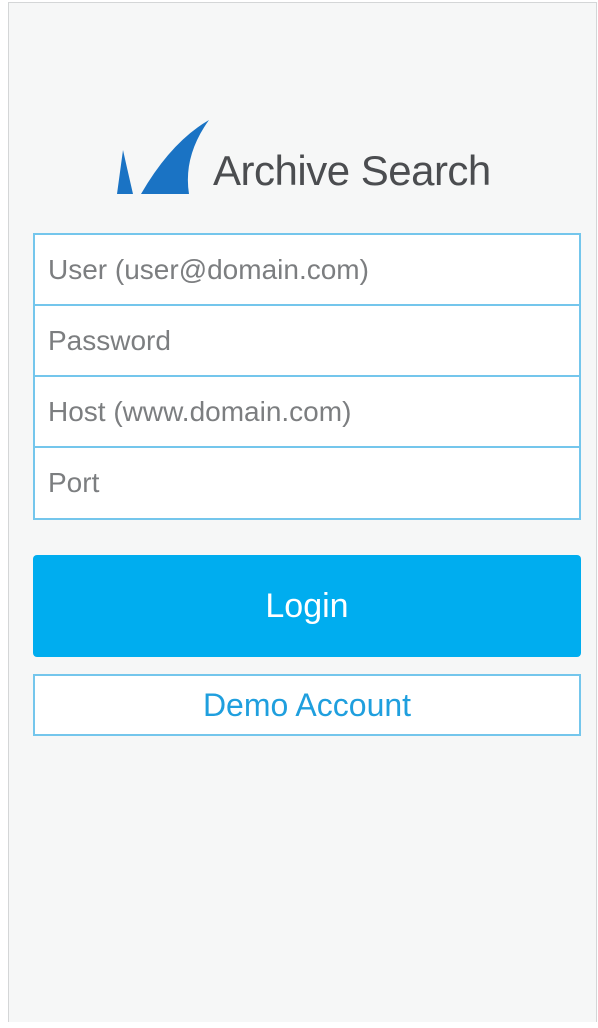 The height and width of the screenshot is (1028, 598). I want to click on barracuda-fin-icon, so click(163, 157).